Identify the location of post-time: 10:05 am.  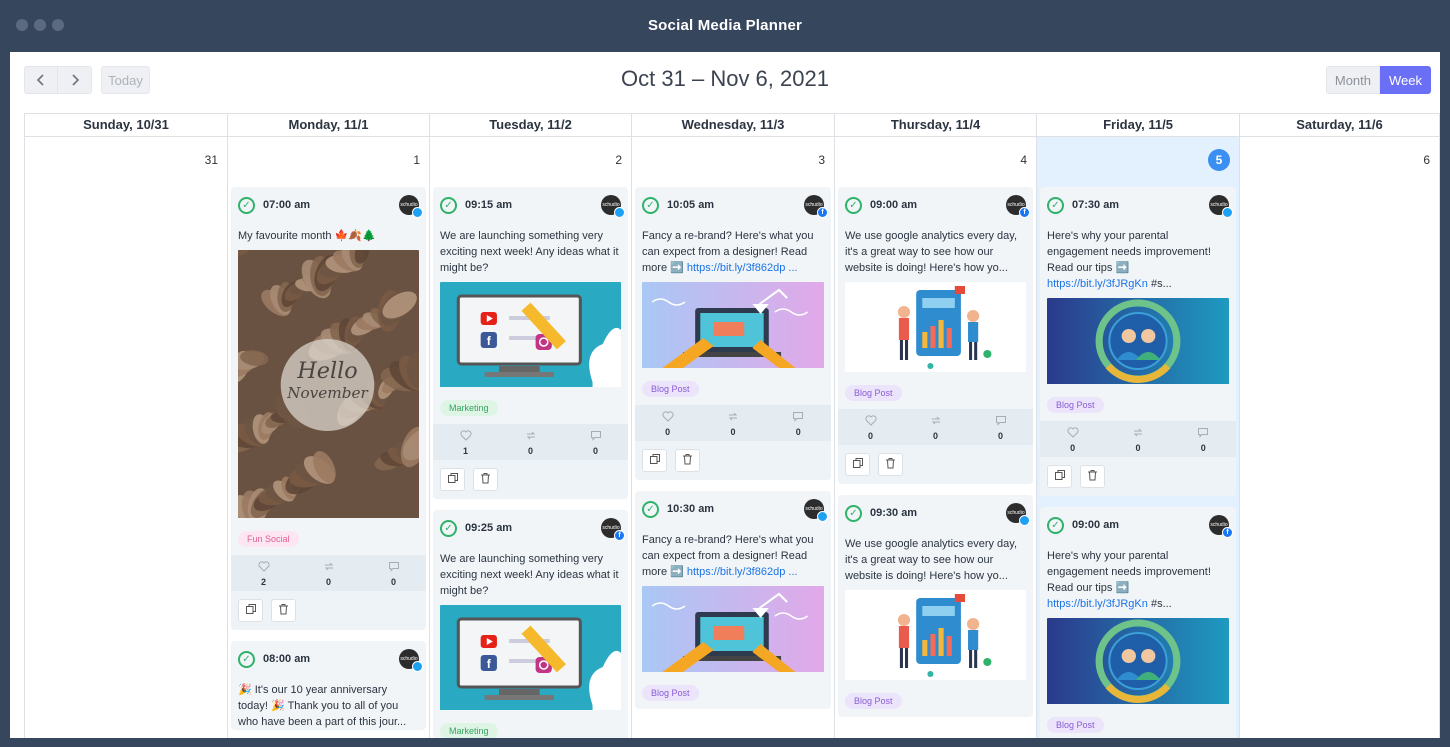
(691, 205).